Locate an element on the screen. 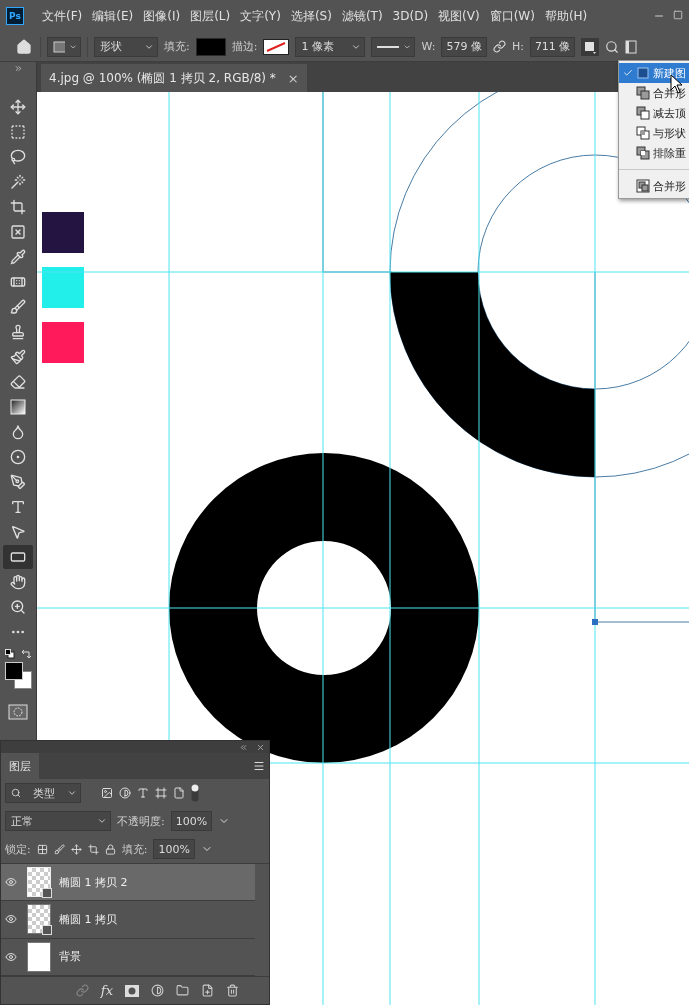 Image resolution: width=689 pixels, height=1005 pixels. height-field: 711 像 is located at coordinates (552, 46).